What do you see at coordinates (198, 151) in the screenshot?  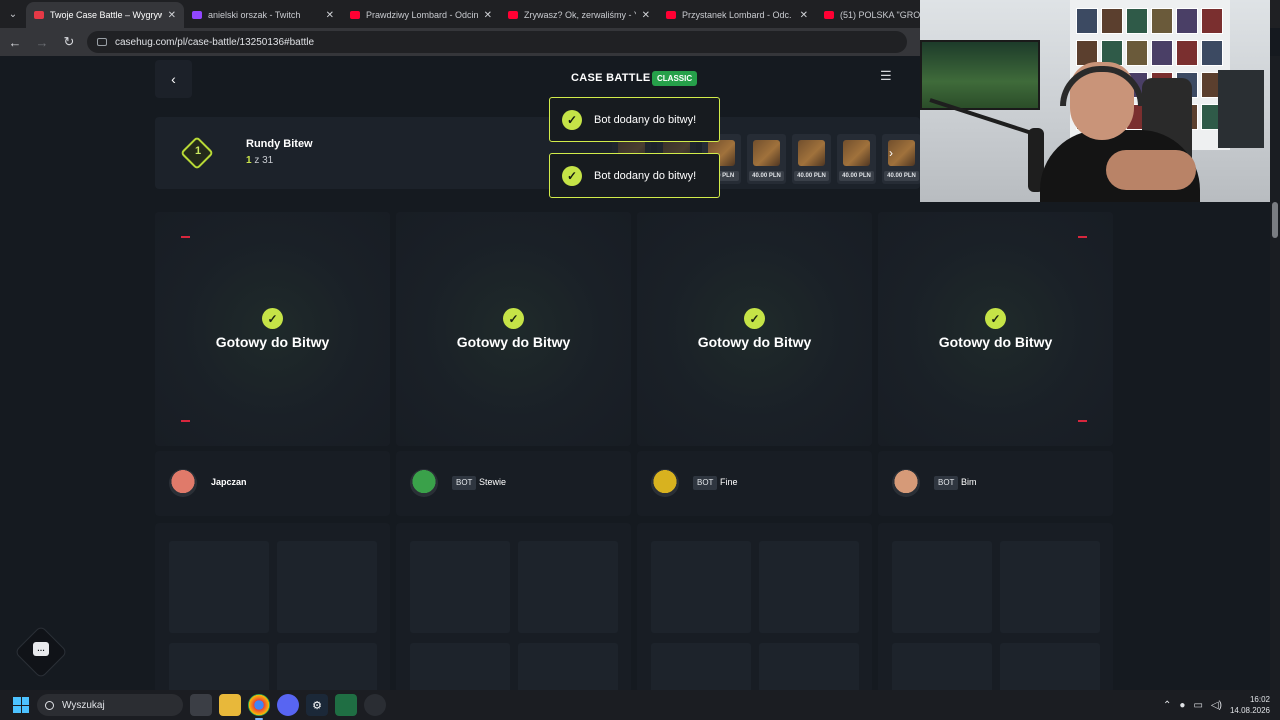 I see `current-round-number: 1` at bounding box center [198, 151].